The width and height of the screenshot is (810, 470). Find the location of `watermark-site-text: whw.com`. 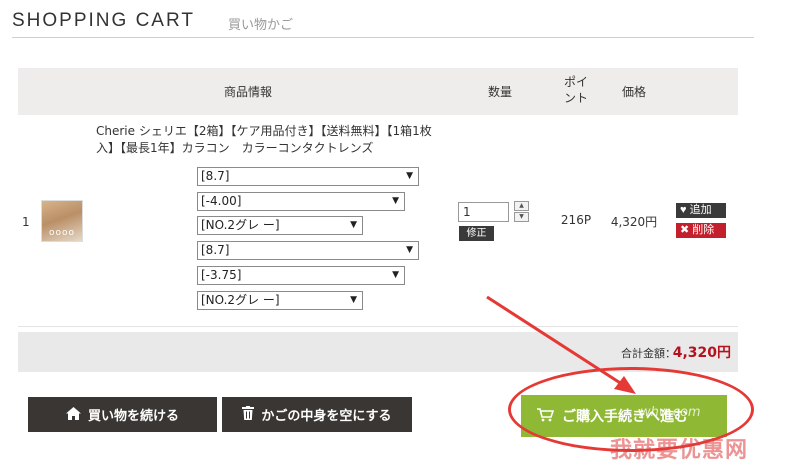

watermark-site-text: whw.com is located at coordinates (670, 412).